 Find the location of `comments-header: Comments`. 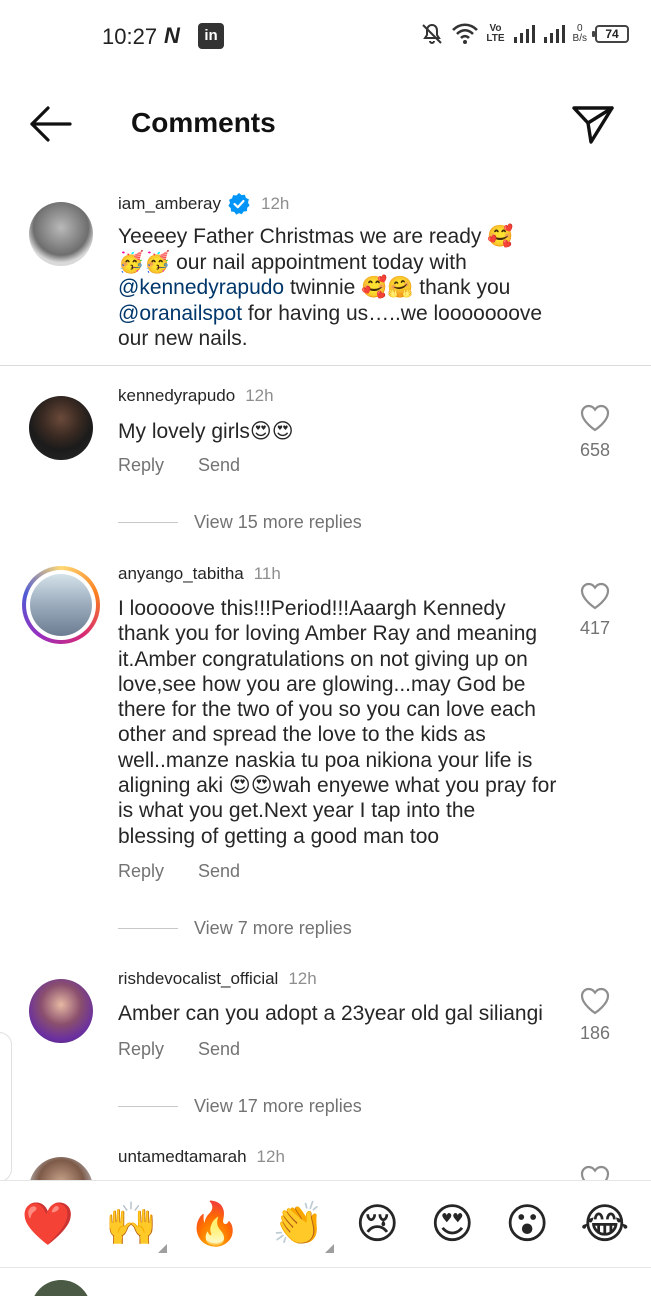

comments-header: Comments is located at coordinates (325, 124).